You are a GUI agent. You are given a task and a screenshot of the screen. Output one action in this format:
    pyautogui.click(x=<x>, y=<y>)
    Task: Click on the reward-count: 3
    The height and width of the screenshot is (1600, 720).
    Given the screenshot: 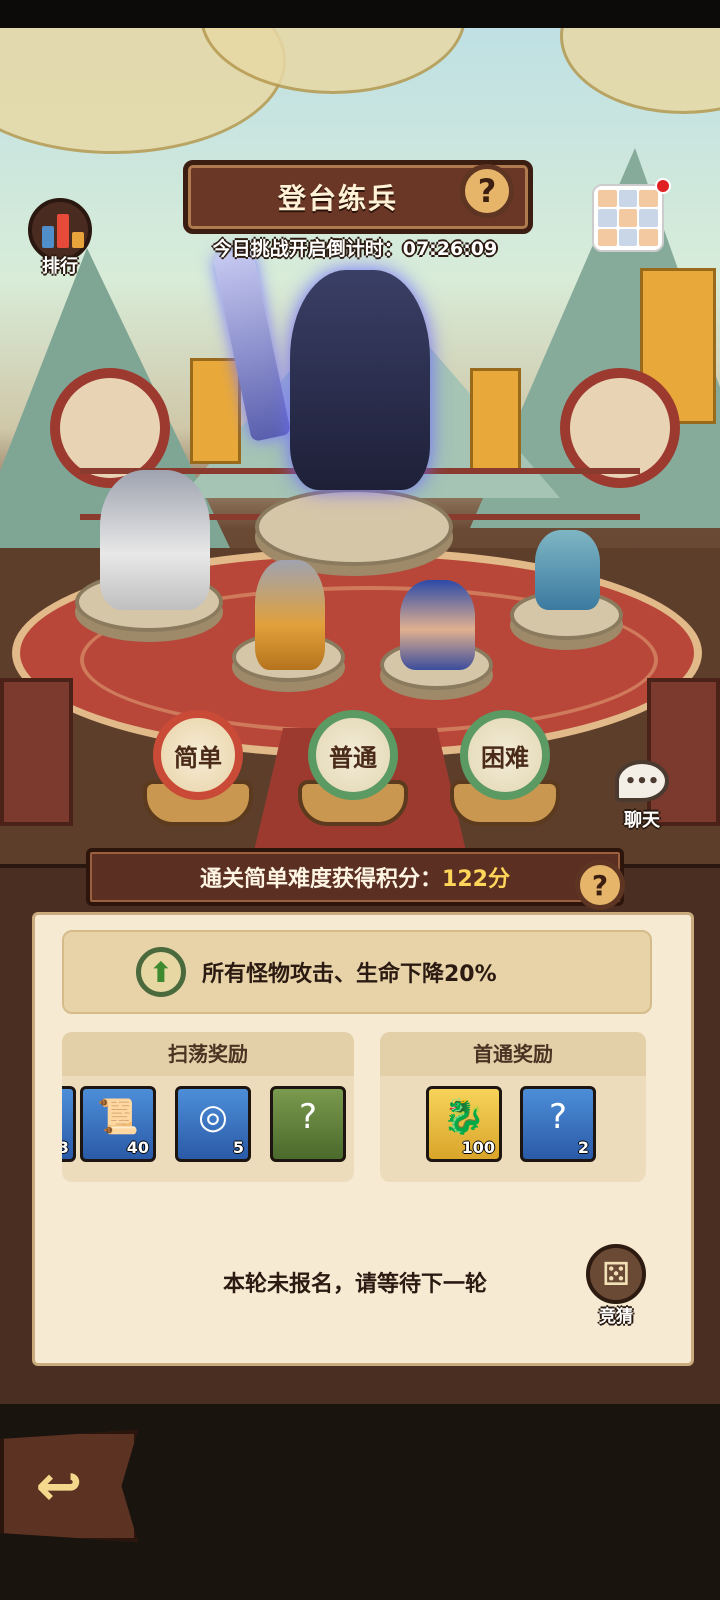 What is the action you would take?
    pyautogui.click(x=65, y=1147)
    